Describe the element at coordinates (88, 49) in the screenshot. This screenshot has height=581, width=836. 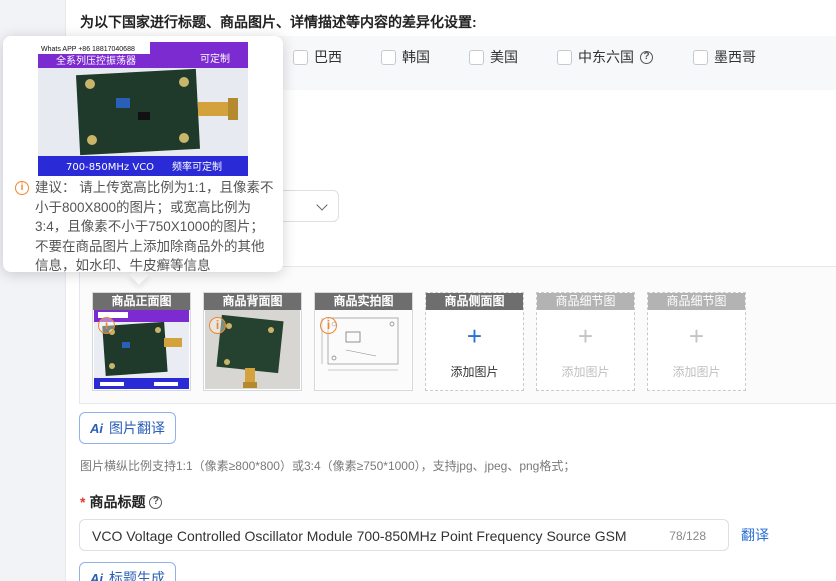
I see `preview-watermark: Whats APP +86 18817040688` at that location.